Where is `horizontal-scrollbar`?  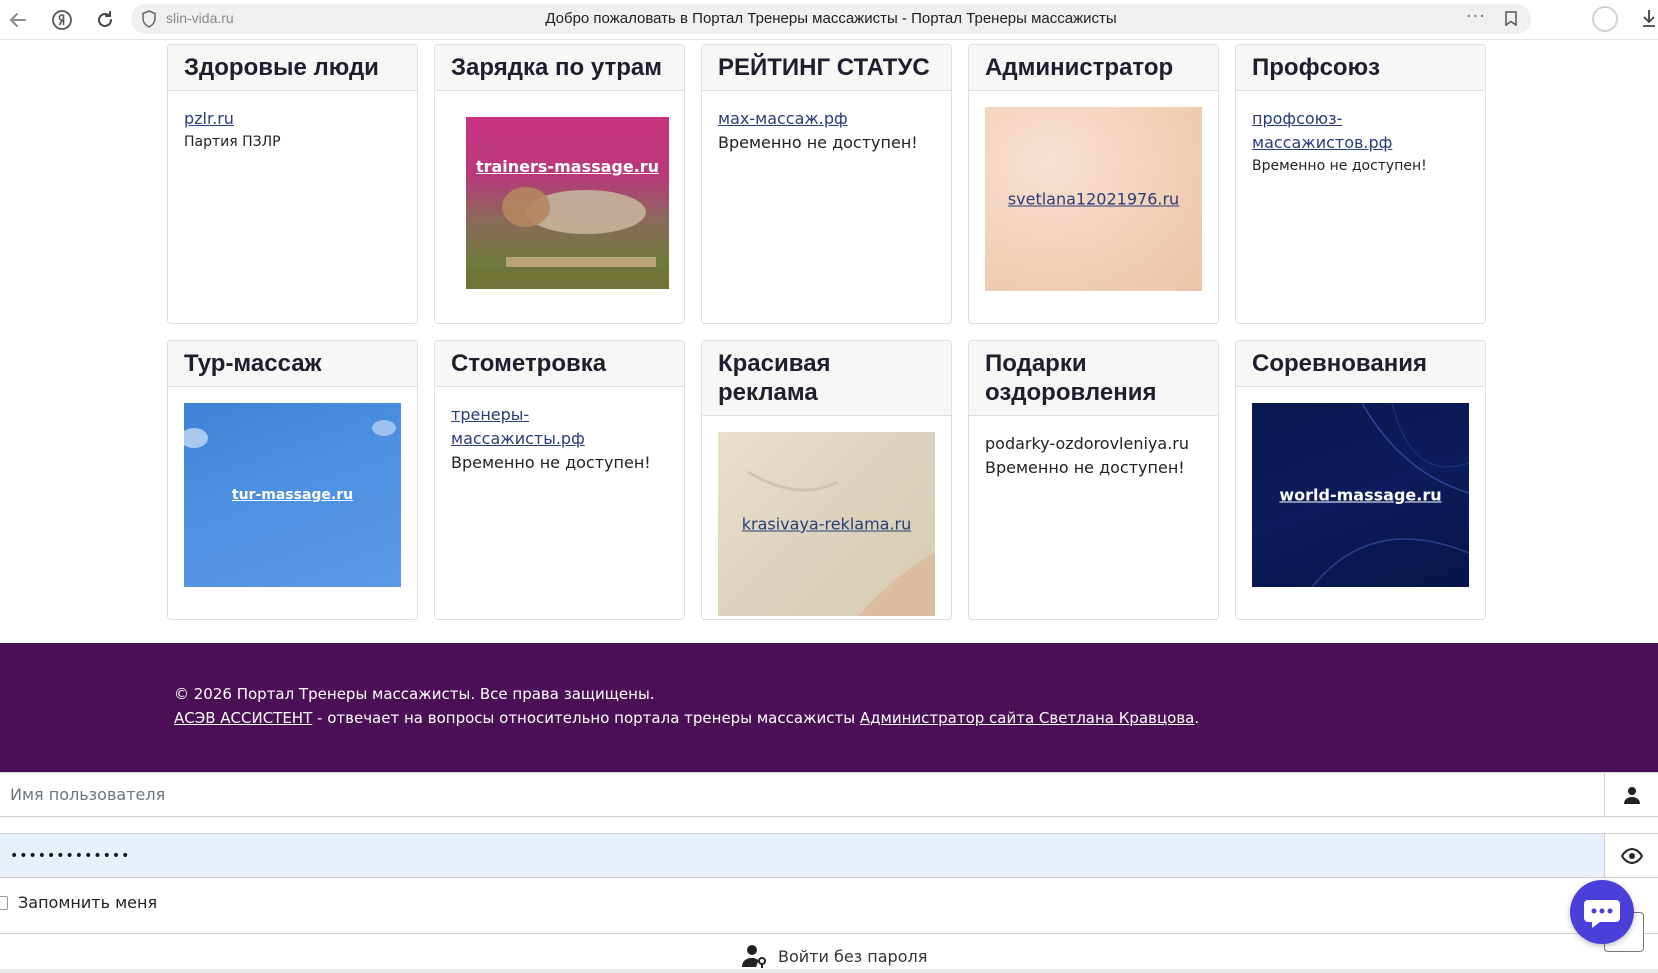 horizontal-scrollbar is located at coordinates (829, 971).